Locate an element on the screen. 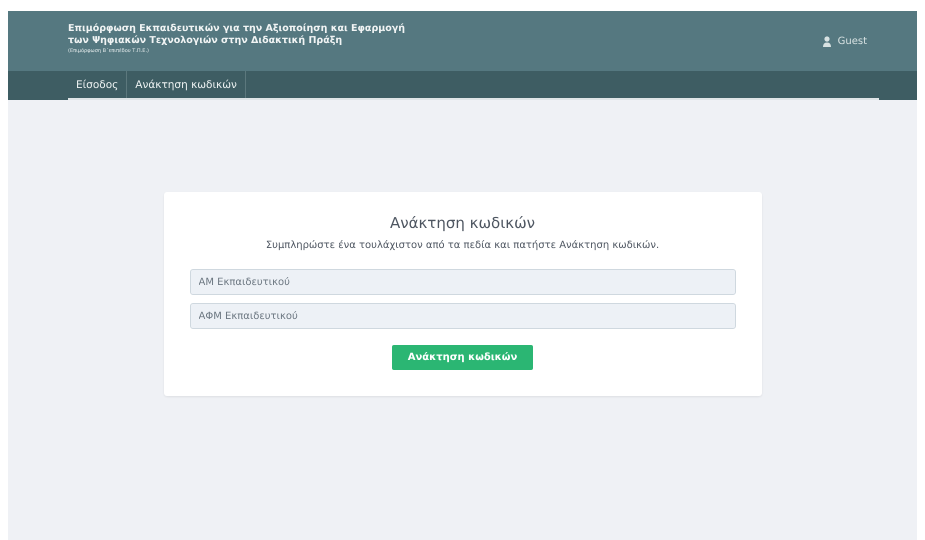  input-field: ΑΜ Εκπαιδευτικού is located at coordinates (463, 282).